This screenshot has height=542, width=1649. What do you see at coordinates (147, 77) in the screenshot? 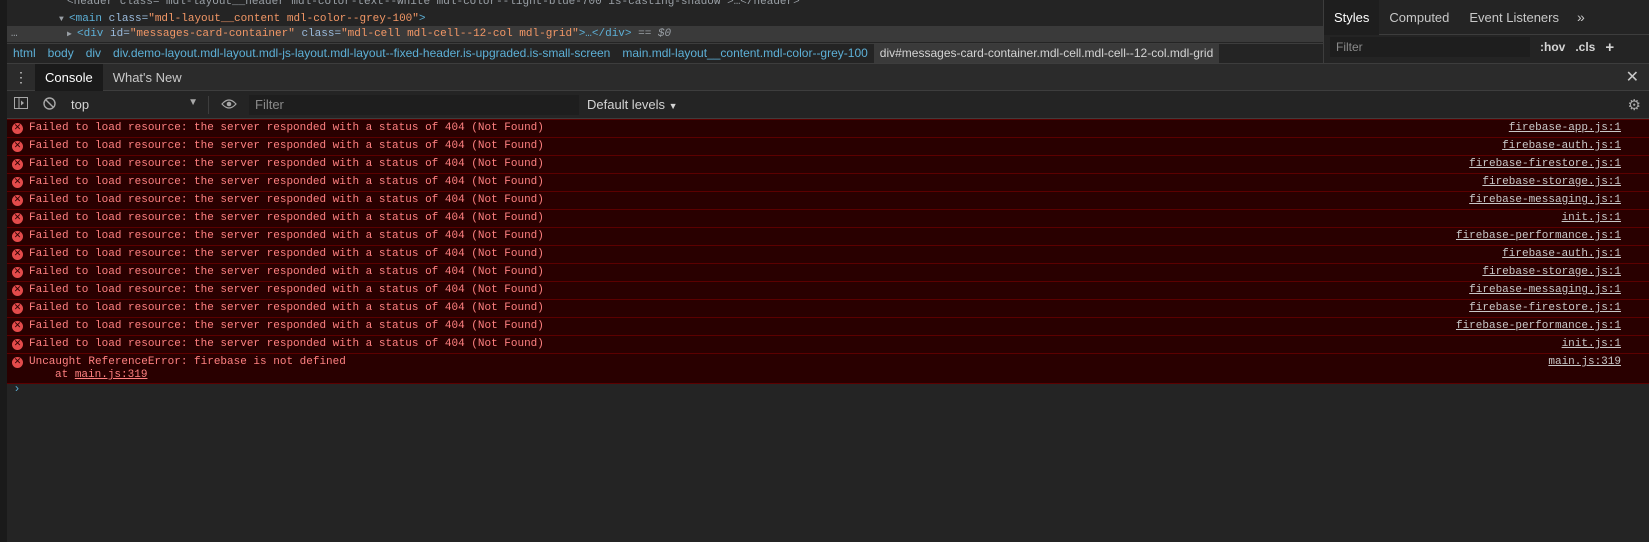
I see `tab-whats-new: What's New` at bounding box center [147, 77].